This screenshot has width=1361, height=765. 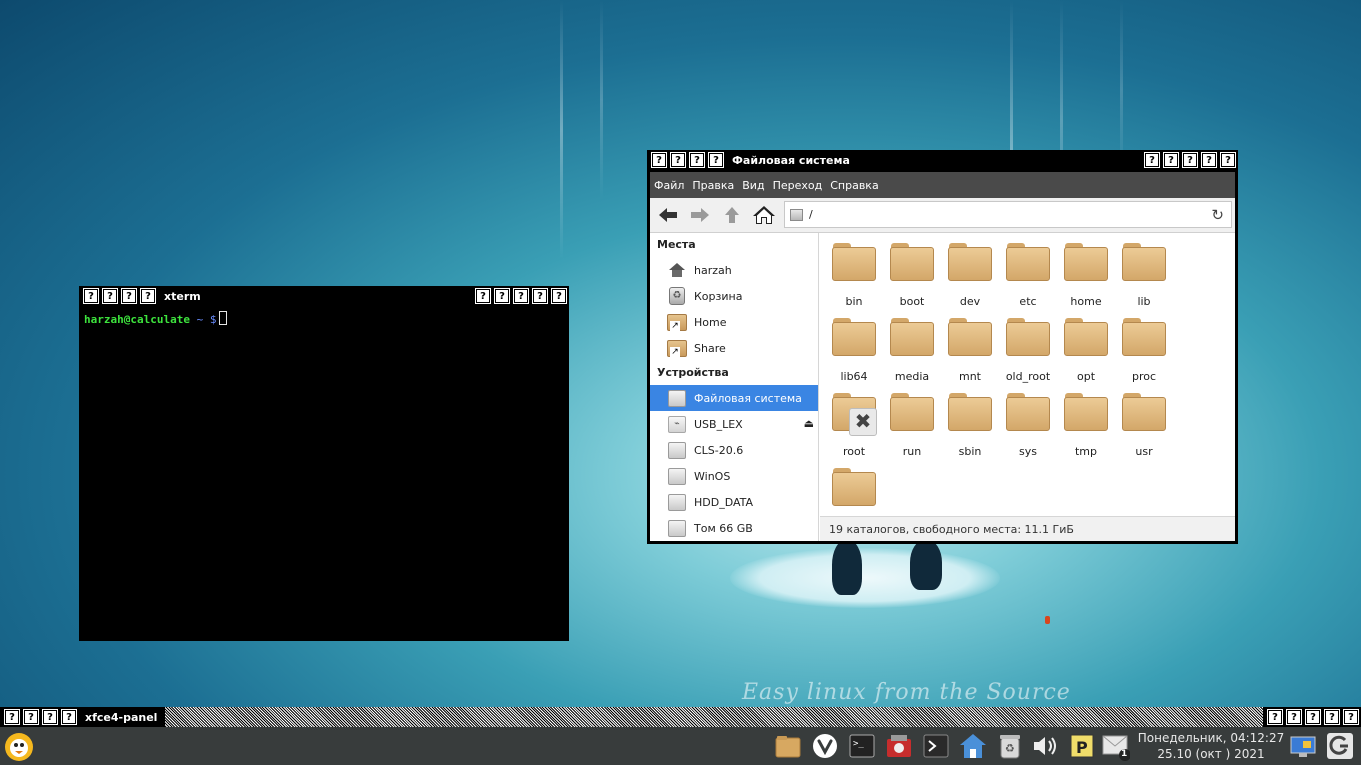 I want to click on folder-item: ✖ root, so click(x=854, y=425).